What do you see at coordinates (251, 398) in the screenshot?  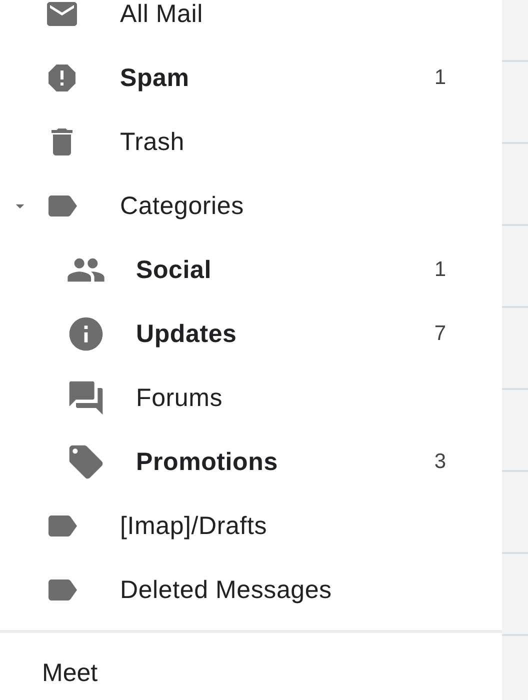 I see `folder-item: Forums` at bounding box center [251, 398].